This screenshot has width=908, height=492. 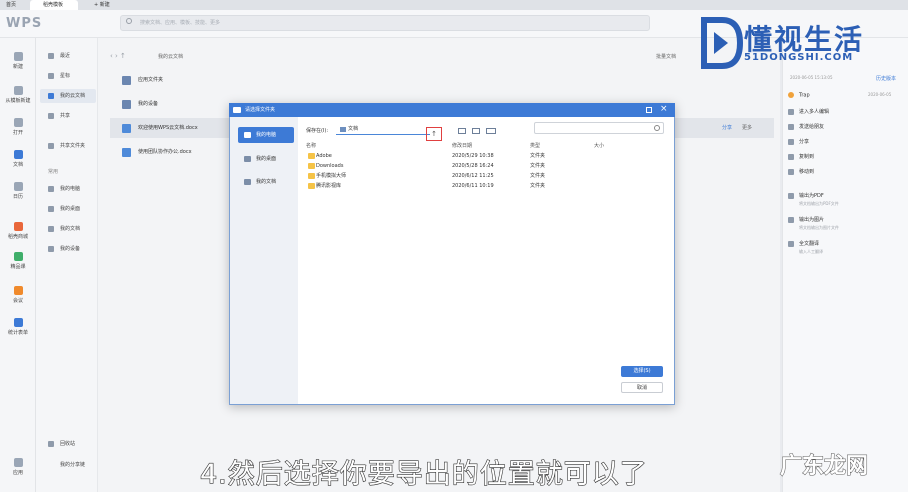 What do you see at coordinates (462, 131) in the screenshot?
I see `new-folder-icon` at bounding box center [462, 131].